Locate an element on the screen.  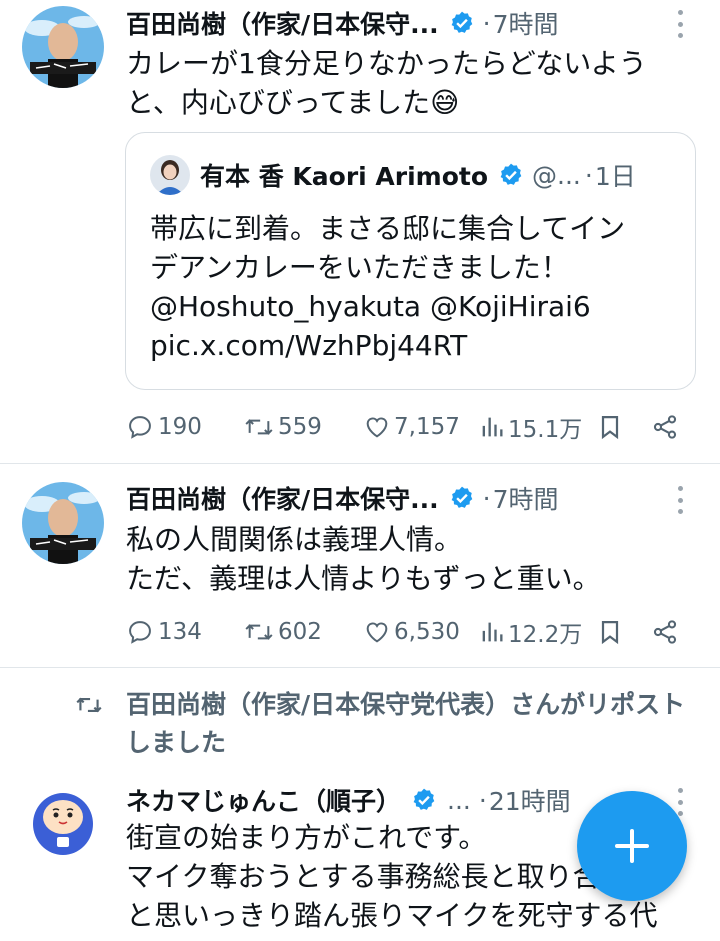
view-count: 12.2万 is located at coordinates (545, 635).